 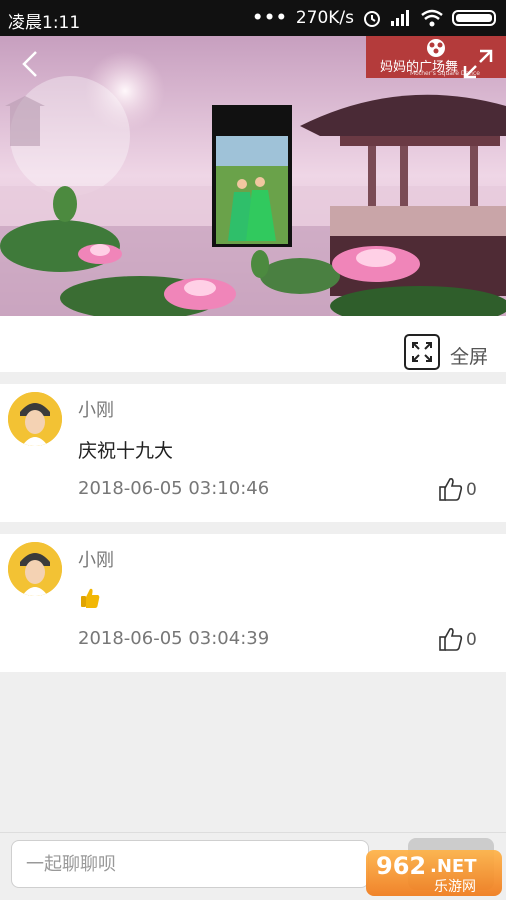 What do you see at coordinates (174, 488) in the screenshot?
I see `comment-timestamp: 2018-06-05 03:10:46` at bounding box center [174, 488].